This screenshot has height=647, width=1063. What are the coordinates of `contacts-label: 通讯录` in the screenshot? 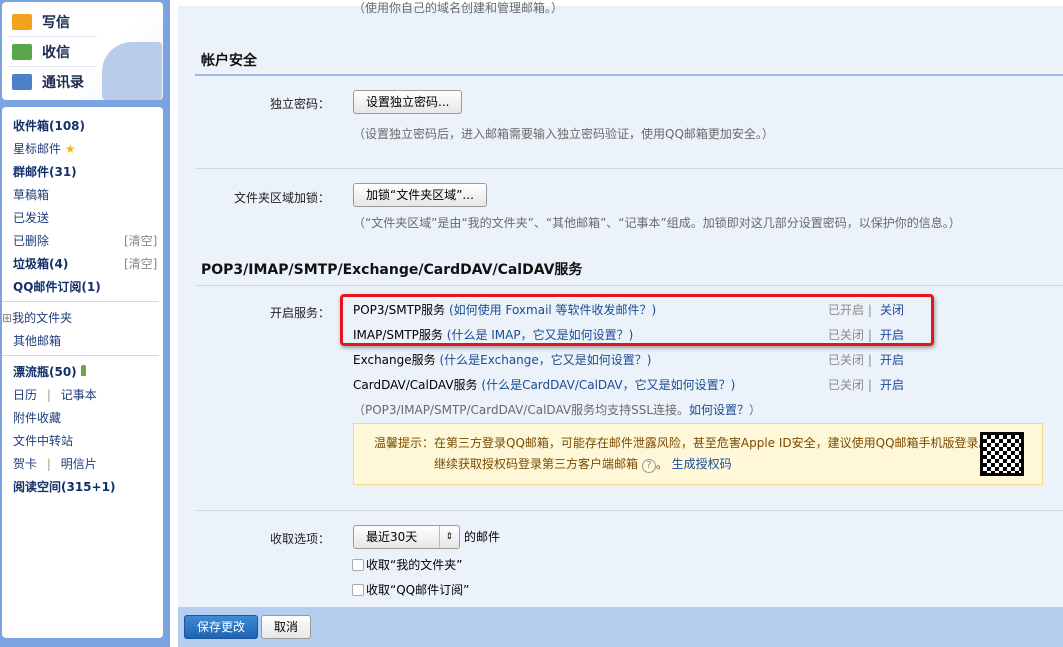 It's located at (63, 83).